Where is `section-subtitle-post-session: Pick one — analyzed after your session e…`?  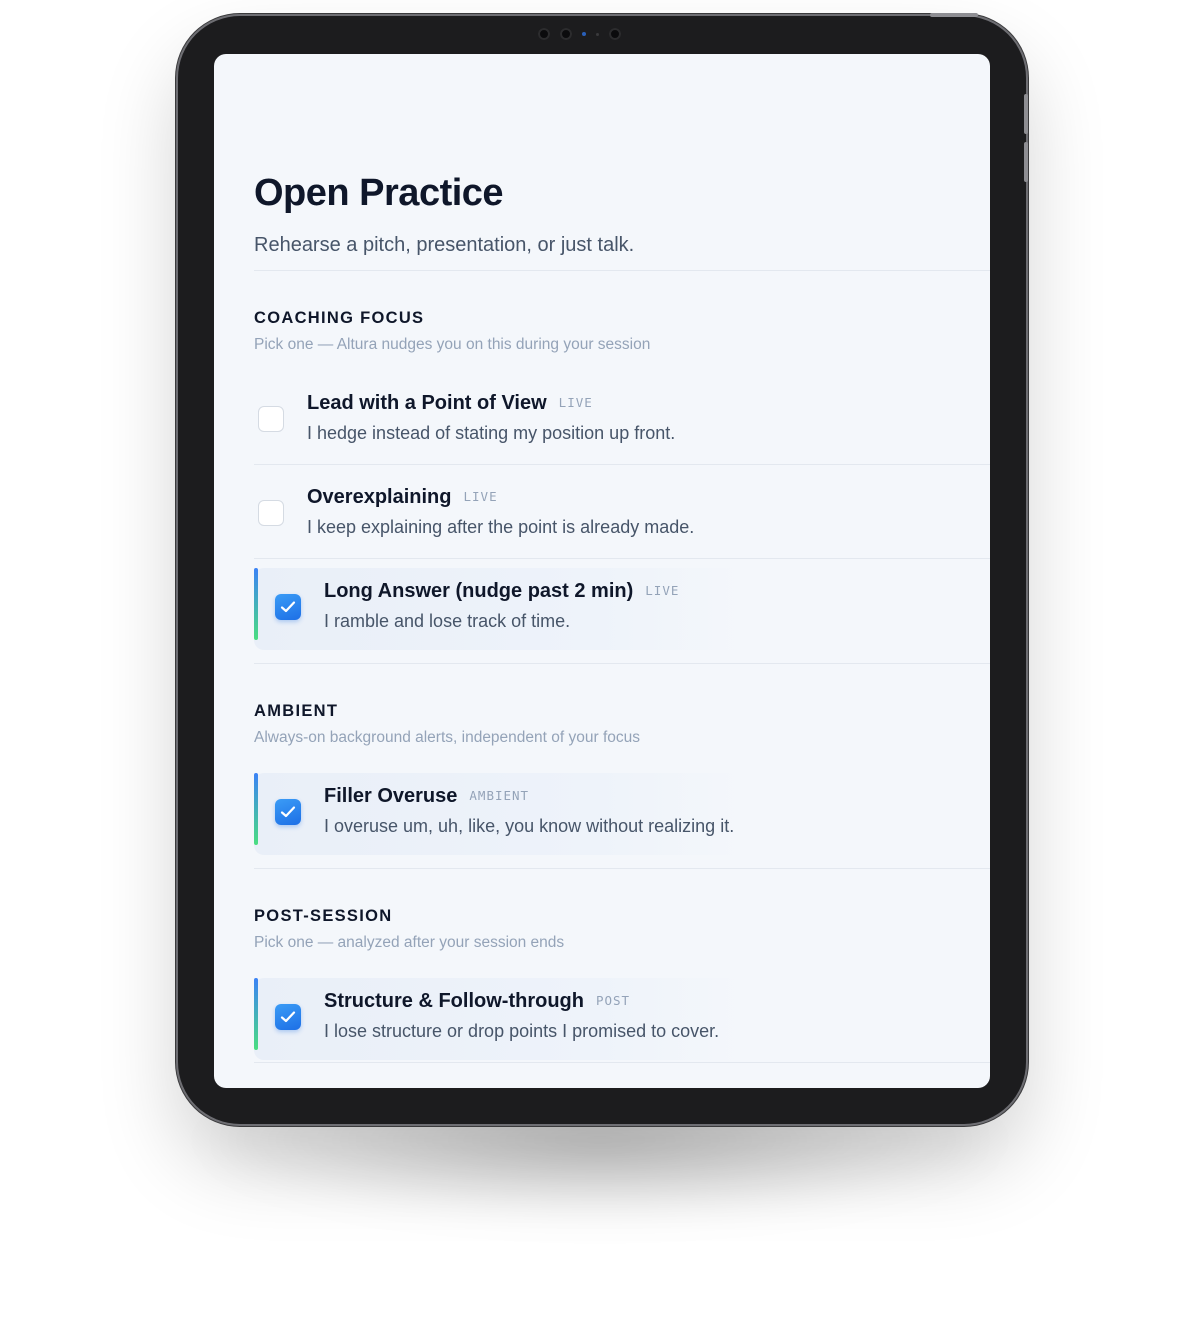
section-subtitle-post-session: Pick one — analyzed after your session e… is located at coordinates (409, 942).